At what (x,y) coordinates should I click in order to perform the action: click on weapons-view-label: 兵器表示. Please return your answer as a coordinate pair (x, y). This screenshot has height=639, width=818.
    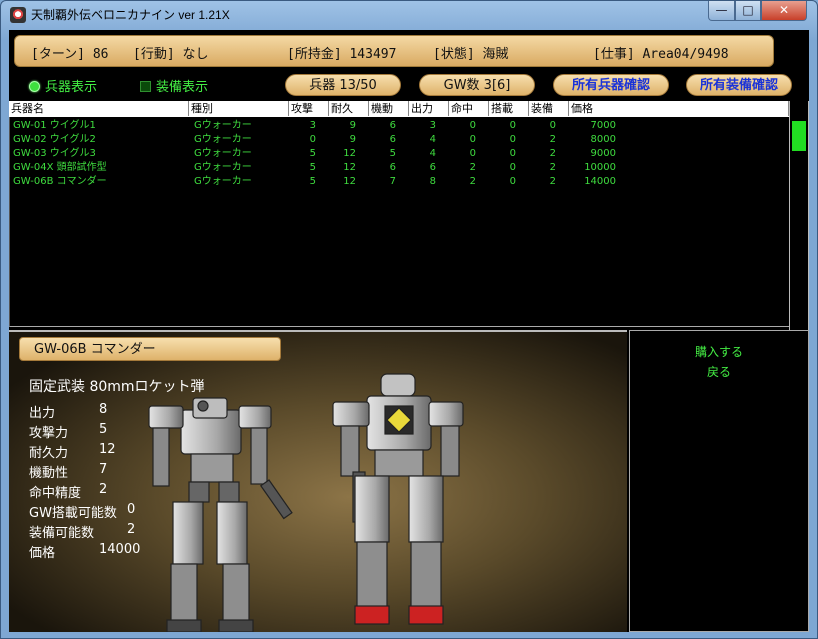
    Looking at the image, I should click on (71, 87).